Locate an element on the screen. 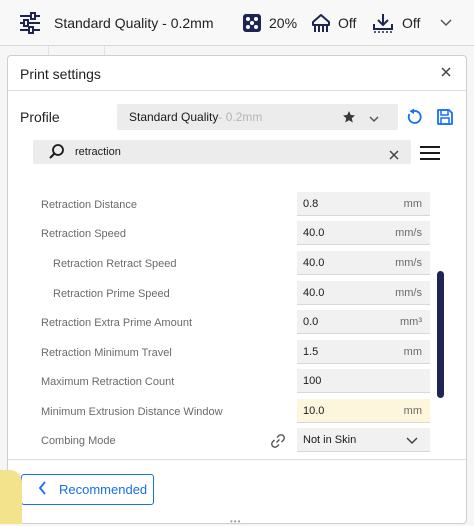  chevron-left-icon is located at coordinates (40, 489).